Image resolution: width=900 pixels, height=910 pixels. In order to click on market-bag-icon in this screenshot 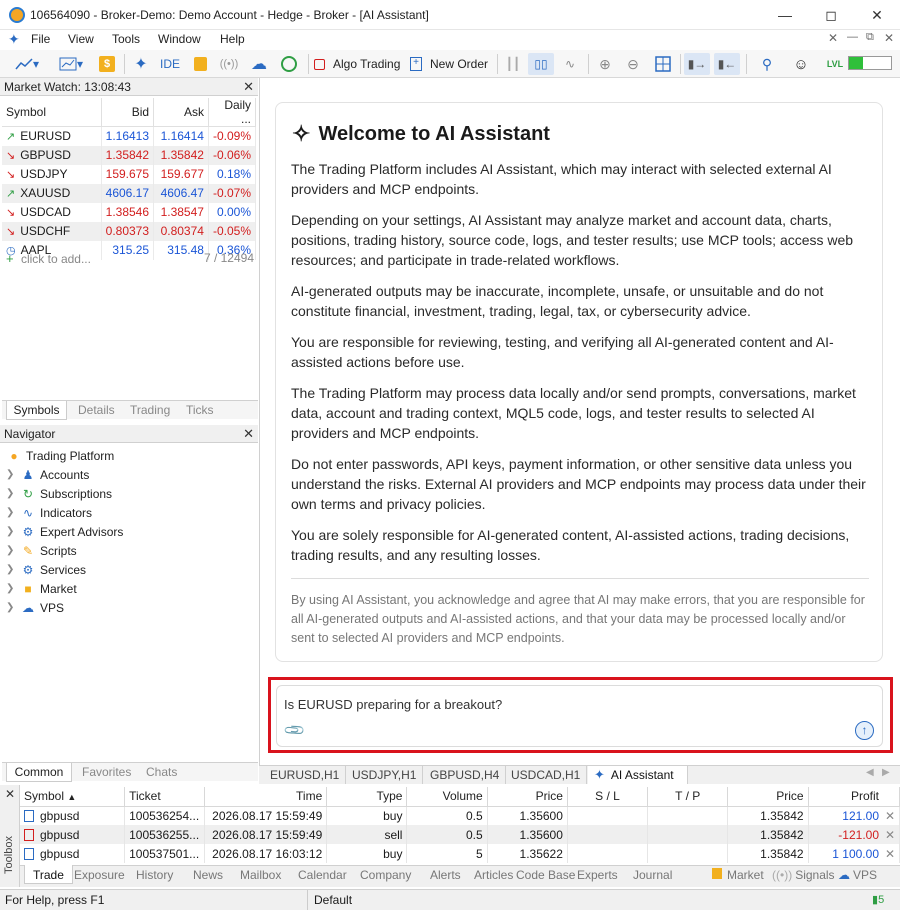, I will do `click(200, 64)`.